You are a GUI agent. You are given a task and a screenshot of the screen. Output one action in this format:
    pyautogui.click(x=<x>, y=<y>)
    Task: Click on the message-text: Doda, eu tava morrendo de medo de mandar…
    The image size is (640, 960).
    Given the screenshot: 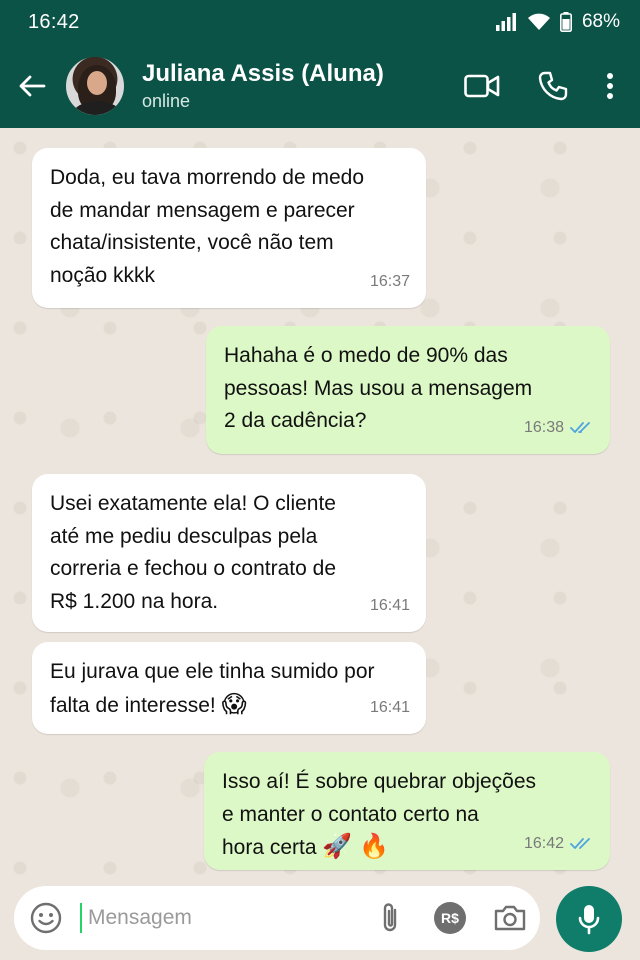 What is the action you would take?
    pyautogui.click(x=207, y=226)
    